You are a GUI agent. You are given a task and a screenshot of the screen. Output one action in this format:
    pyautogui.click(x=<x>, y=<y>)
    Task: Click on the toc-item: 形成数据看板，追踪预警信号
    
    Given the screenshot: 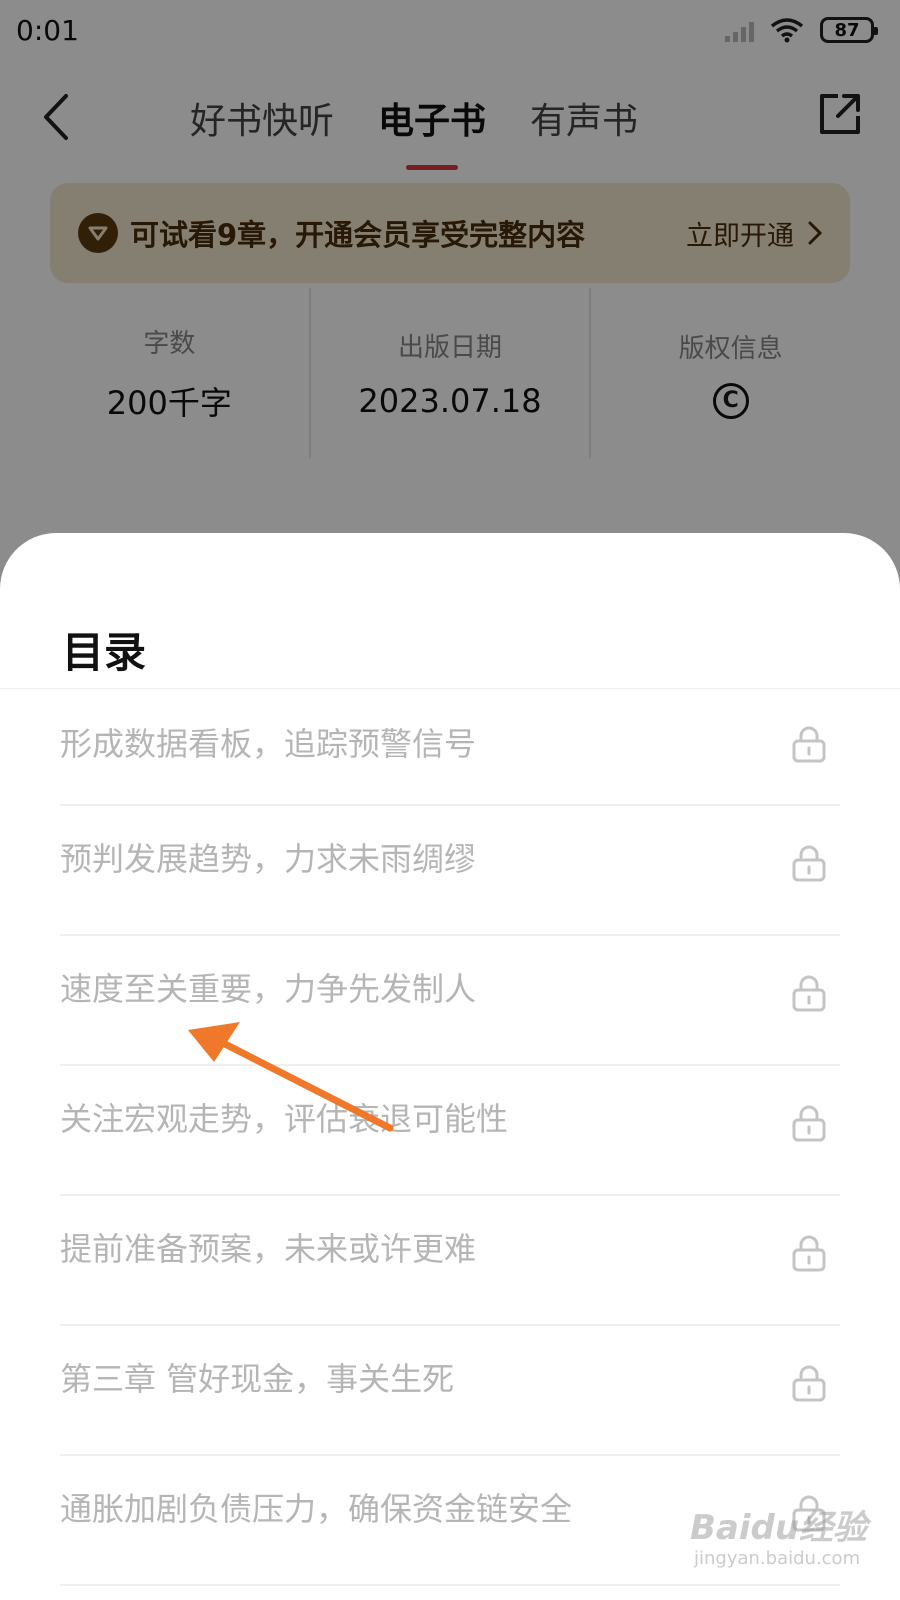 What is the action you would take?
    pyautogui.click(x=450, y=747)
    